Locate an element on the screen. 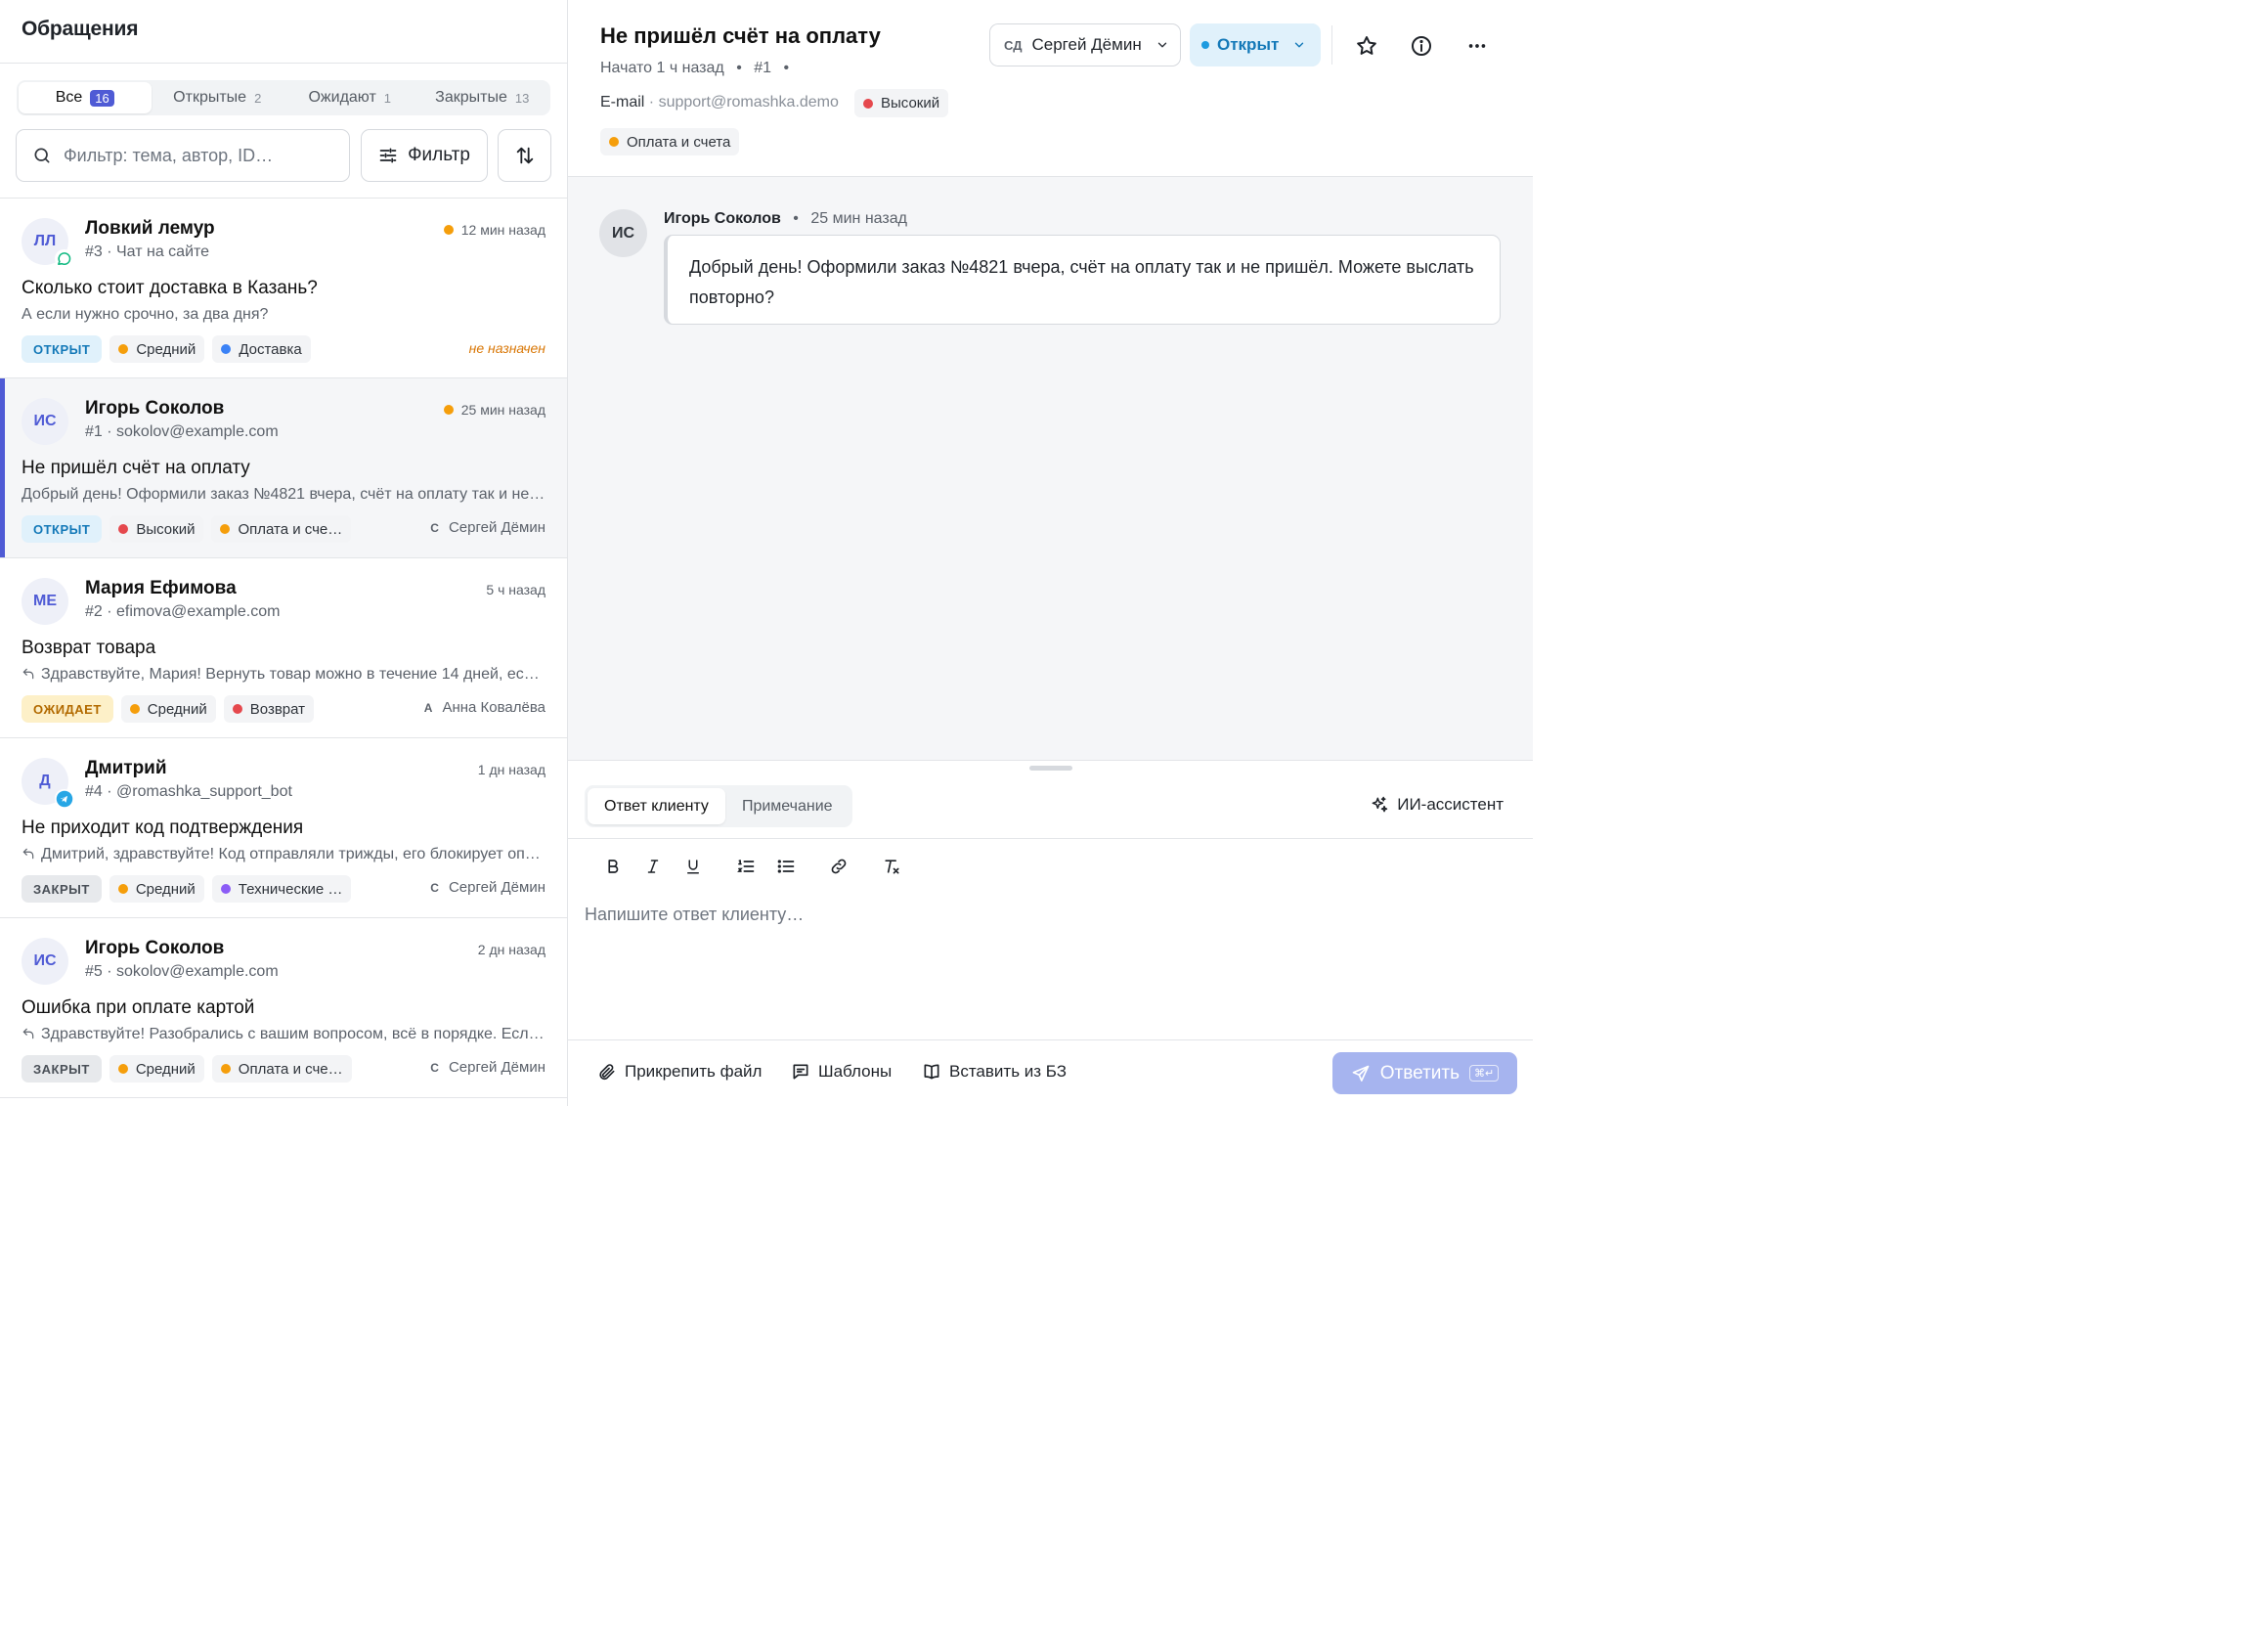  italic-button is located at coordinates (653, 866).